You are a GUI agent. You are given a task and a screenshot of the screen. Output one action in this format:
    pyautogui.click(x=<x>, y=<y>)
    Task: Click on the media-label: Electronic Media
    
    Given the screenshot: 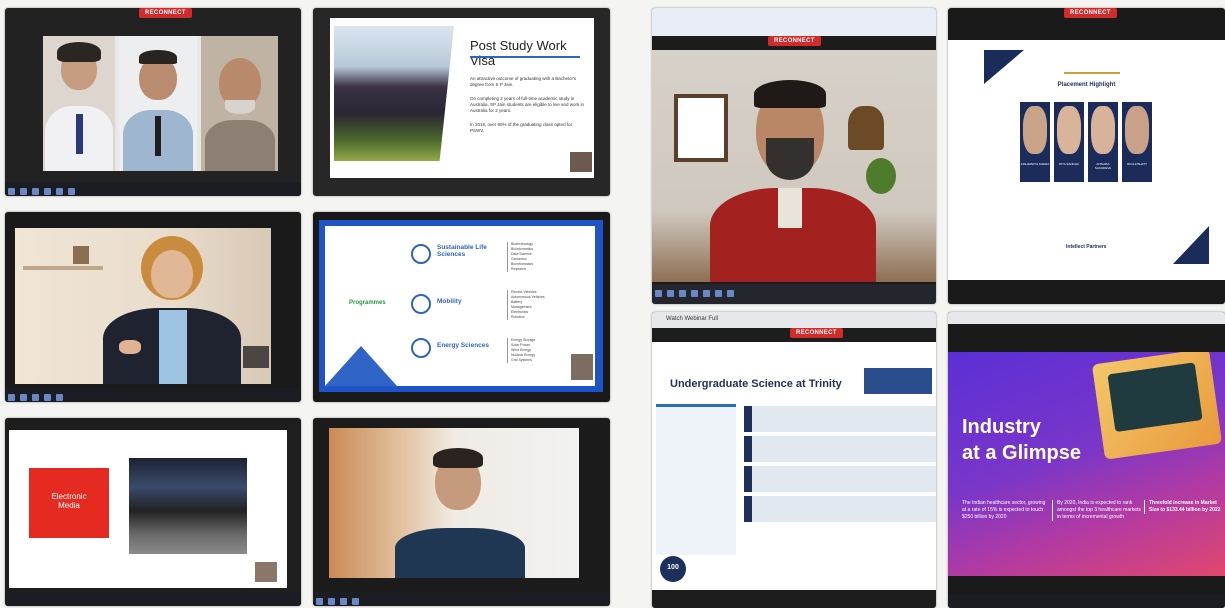 What is the action you would take?
    pyautogui.click(x=69, y=501)
    